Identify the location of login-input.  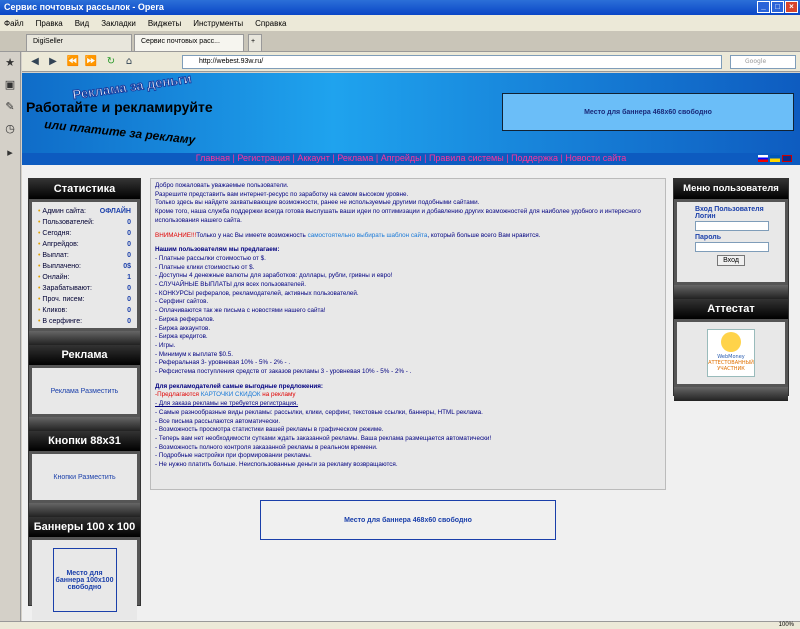
(732, 226).